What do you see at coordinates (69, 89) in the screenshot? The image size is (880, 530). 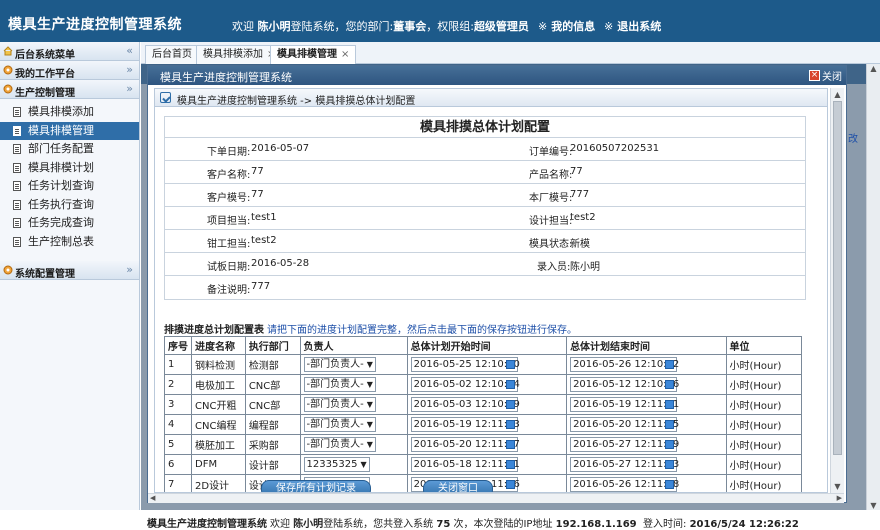 I see `panel-production-control: 生产控制管理 »` at bounding box center [69, 89].